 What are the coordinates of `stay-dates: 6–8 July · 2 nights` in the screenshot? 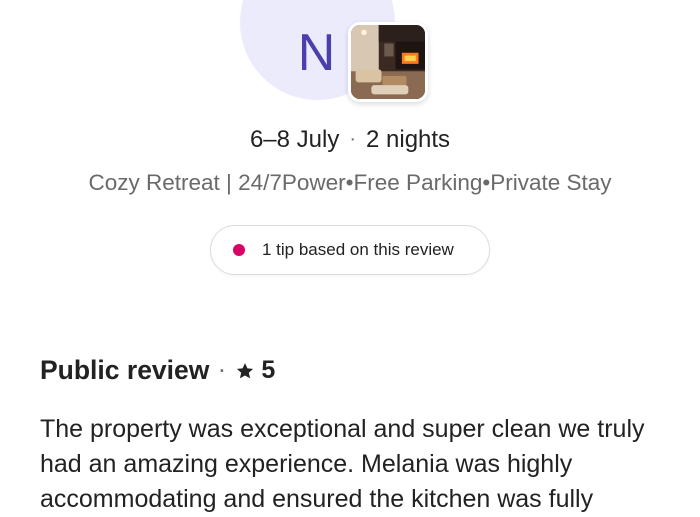 It's located at (350, 140).